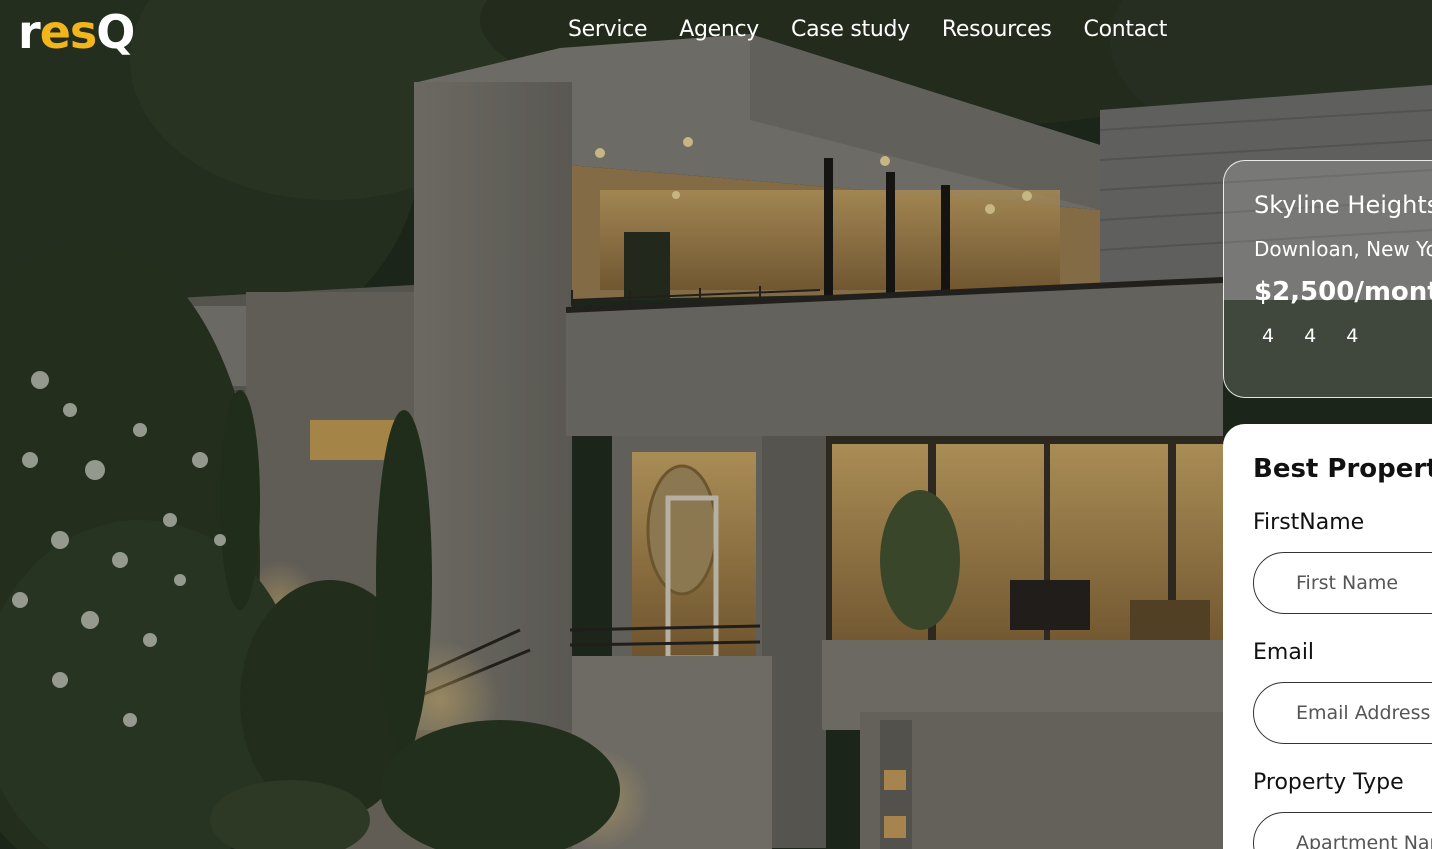  I want to click on property-stat-bathrooms: 4, so click(1310, 336).